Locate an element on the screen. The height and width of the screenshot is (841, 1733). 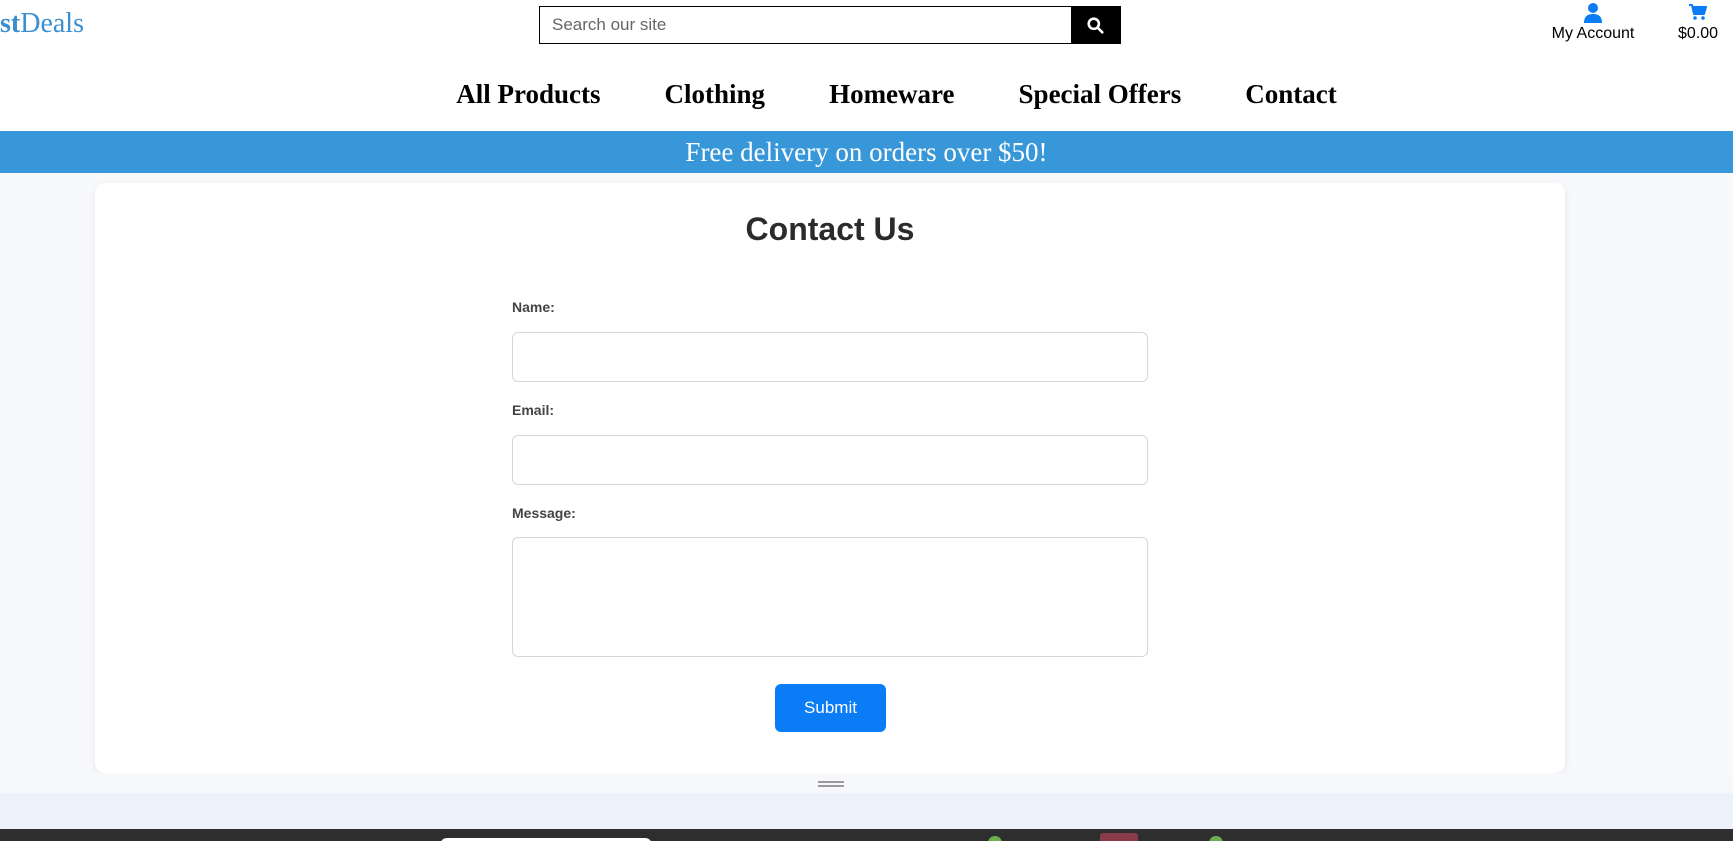
promo-banner: Free delivery on orders over $50! is located at coordinates (866, 152).